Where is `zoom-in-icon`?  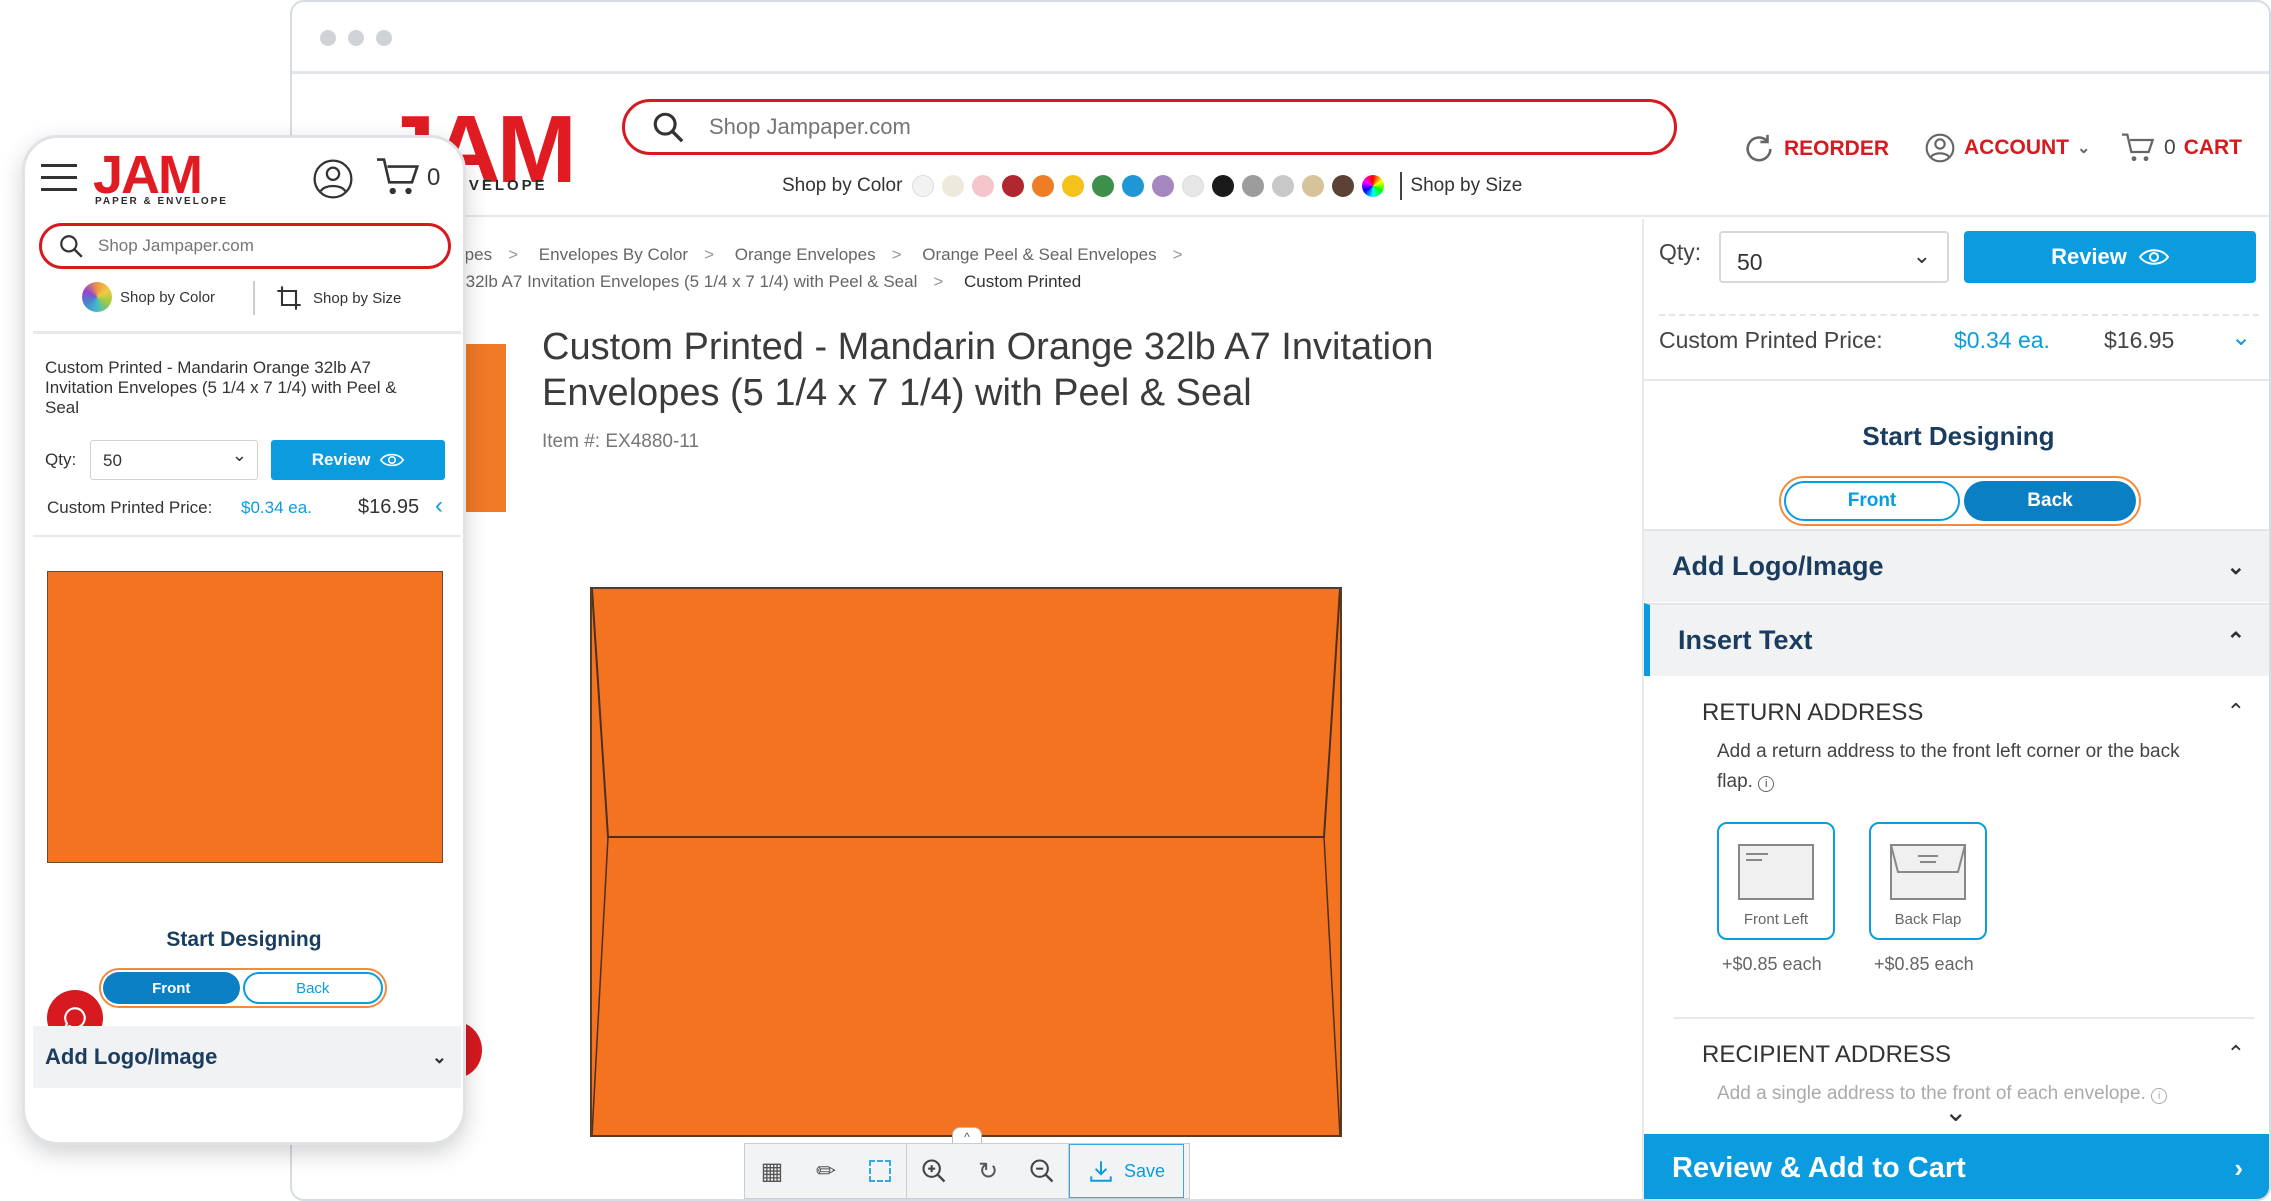
zoom-in-icon is located at coordinates (934, 1171).